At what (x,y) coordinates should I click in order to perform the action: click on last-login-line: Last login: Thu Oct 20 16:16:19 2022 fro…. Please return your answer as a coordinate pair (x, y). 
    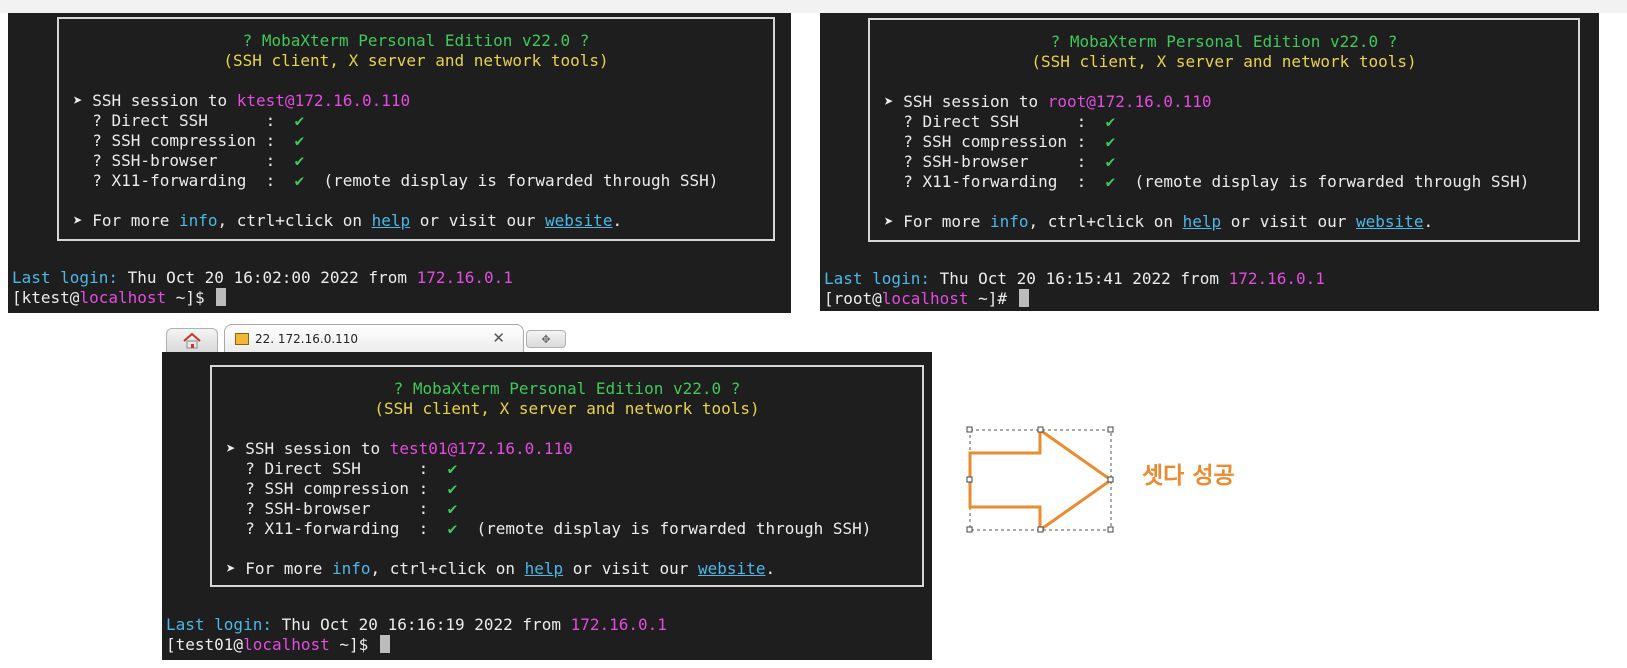
    Looking at the image, I should click on (416, 624).